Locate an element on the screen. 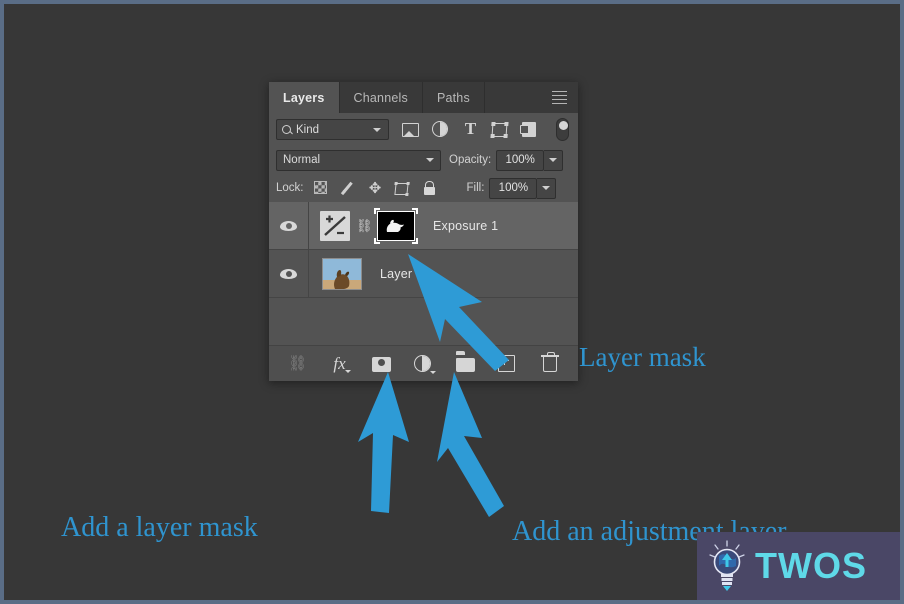  new-adjustment-layer-button is located at coordinates (424, 364).